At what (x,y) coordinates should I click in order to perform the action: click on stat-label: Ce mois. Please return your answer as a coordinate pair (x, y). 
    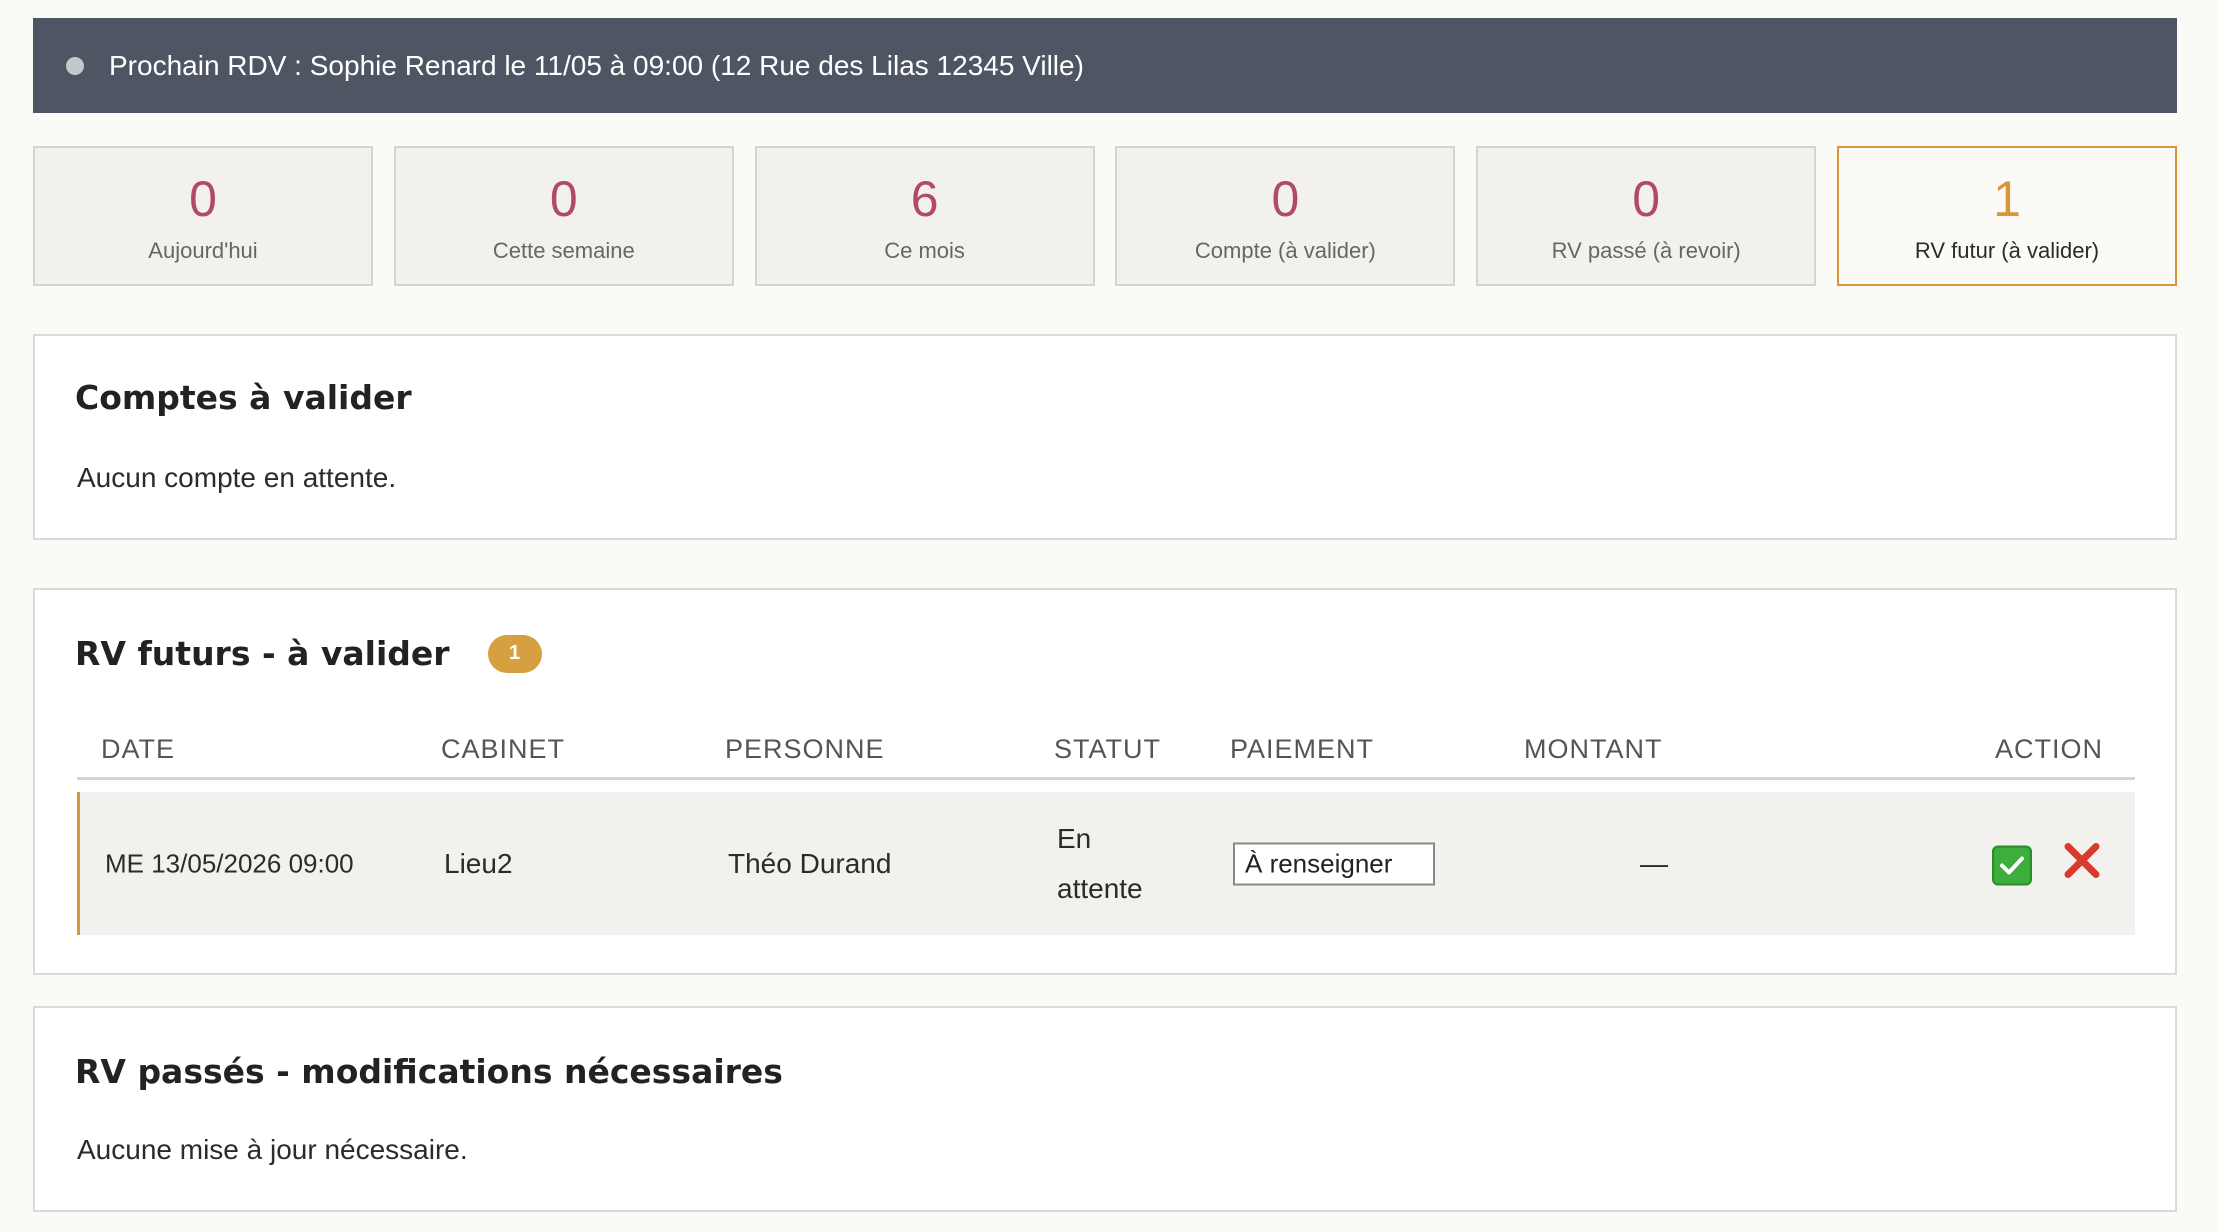
    Looking at the image, I should click on (924, 250).